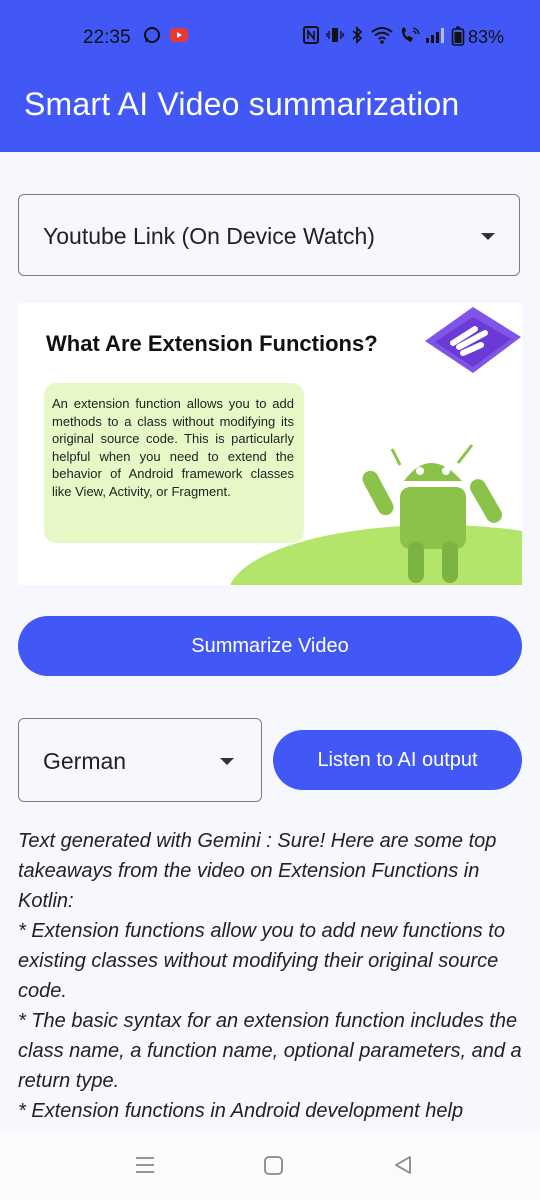 The width and height of the screenshot is (540, 1200). I want to click on signal-icon, so click(435, 37).